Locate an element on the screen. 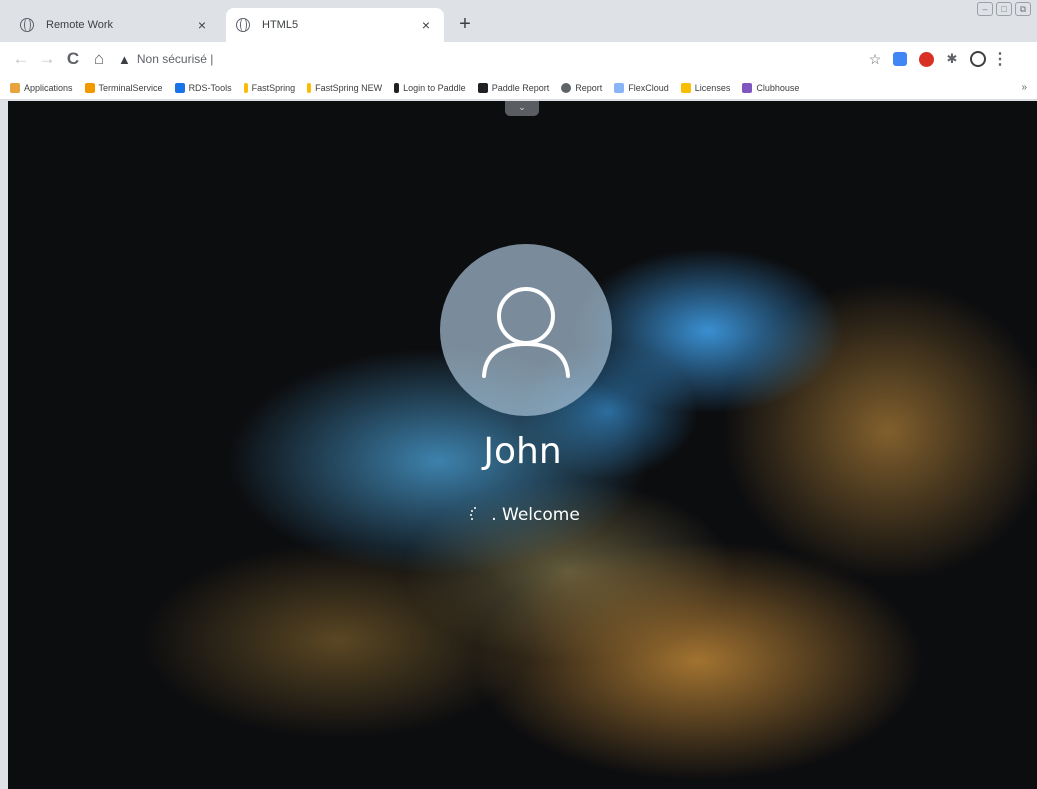  bookmark-fastspring: FastSpring is located at coordinates (269, 87).